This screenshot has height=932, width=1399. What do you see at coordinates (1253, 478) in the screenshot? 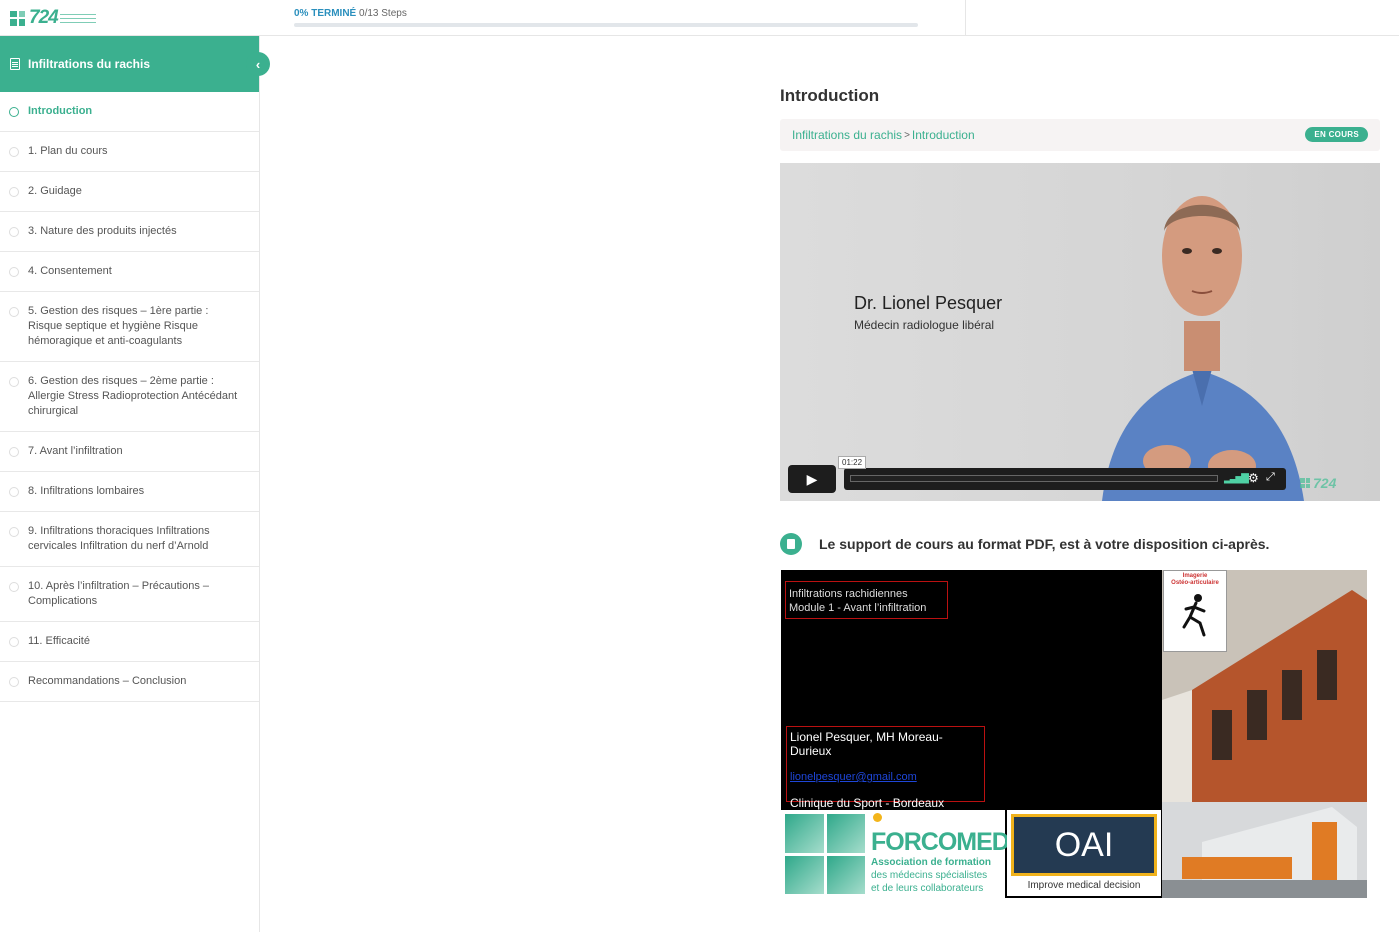
I see `settings-gear-icon: ⚙` at bounding box center [1253, 478].